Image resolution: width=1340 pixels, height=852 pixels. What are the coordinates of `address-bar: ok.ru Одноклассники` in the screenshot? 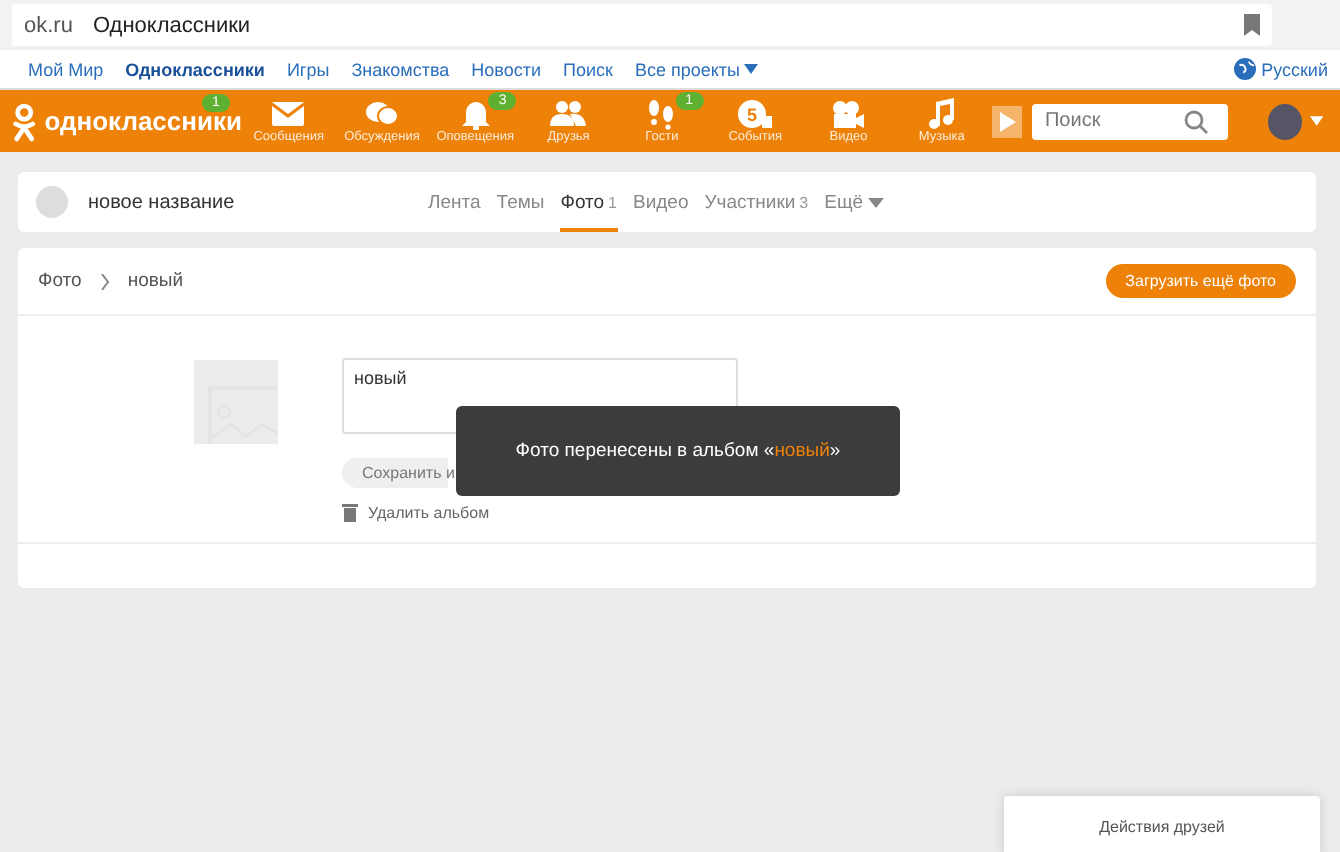 It's located at (642, 25).